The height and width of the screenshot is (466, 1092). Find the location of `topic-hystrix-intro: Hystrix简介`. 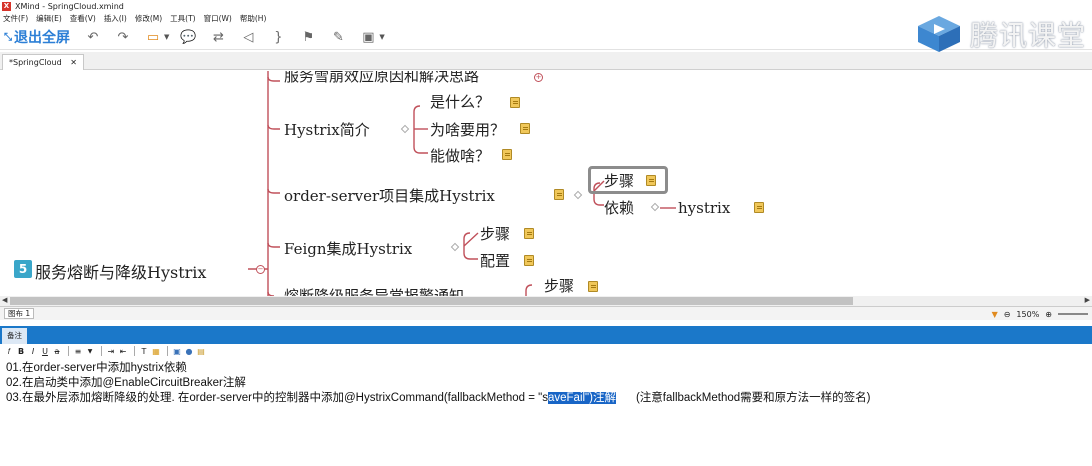

topic-hystrix-intro: Hystrix简介 is located at coordinates (327, 129).